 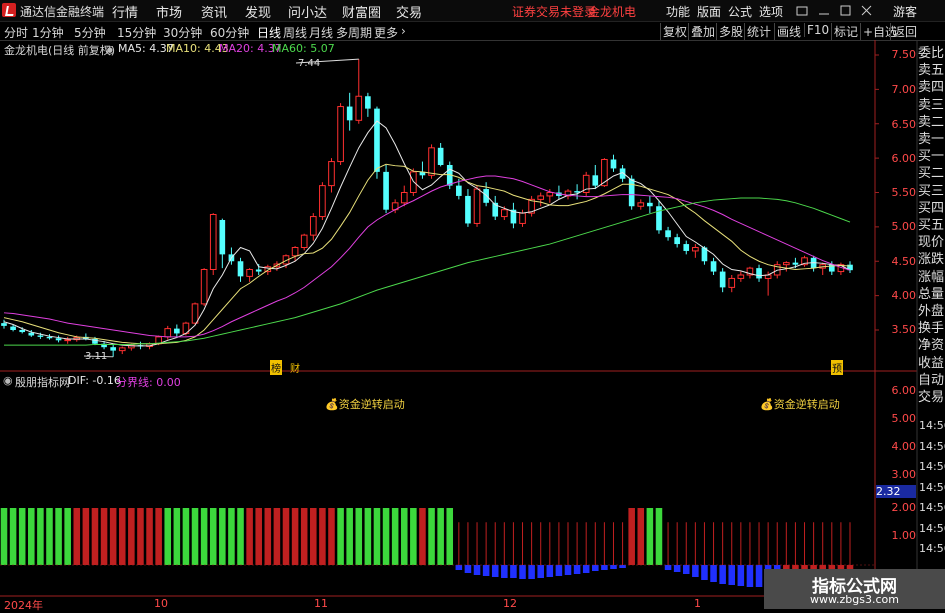 What do you see at coordinates (110, 49) in the screenshot?
I see `chart-dropdown-icon: ◉` at bounding box center [110, 49].